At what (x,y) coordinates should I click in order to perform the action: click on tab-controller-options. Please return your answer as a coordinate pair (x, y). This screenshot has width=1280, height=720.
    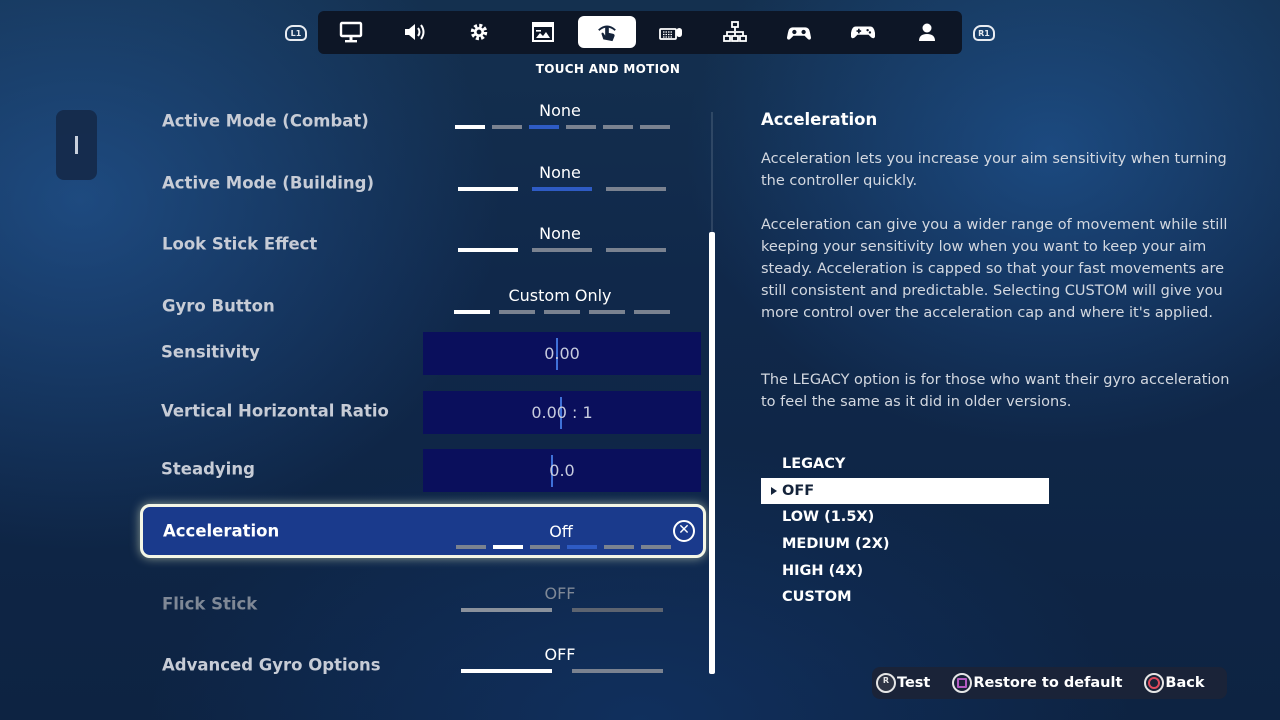
    Looking at the image, I should click on (799, 32).